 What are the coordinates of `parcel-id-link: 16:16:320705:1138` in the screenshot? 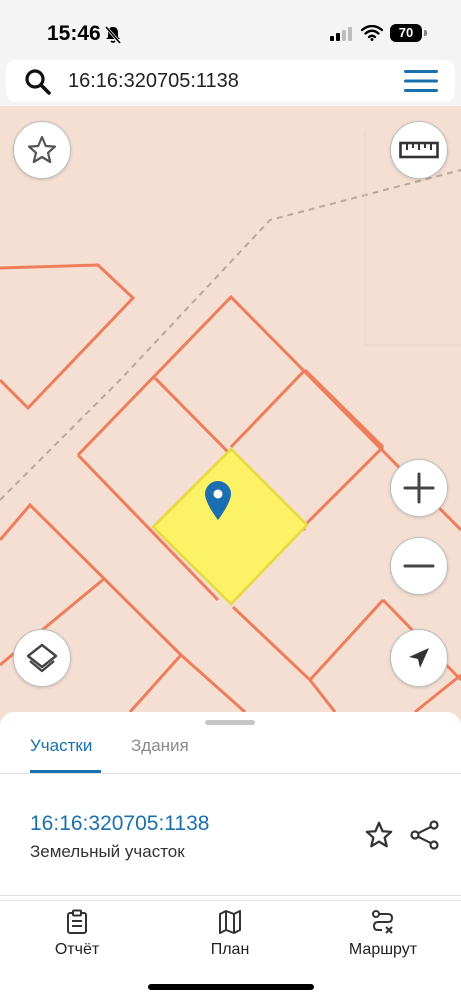 It's located at (119, 824).